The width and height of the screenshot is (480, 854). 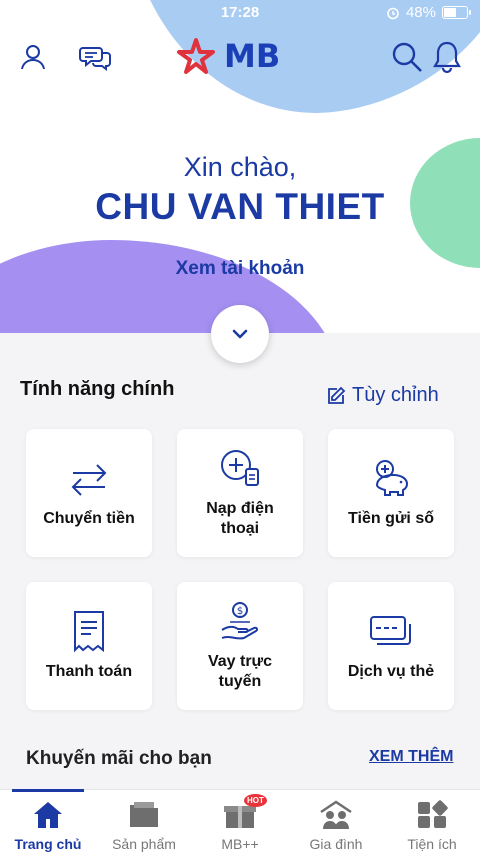 I want to click on nav-label: Gia đình, so click(x=336, y=844).